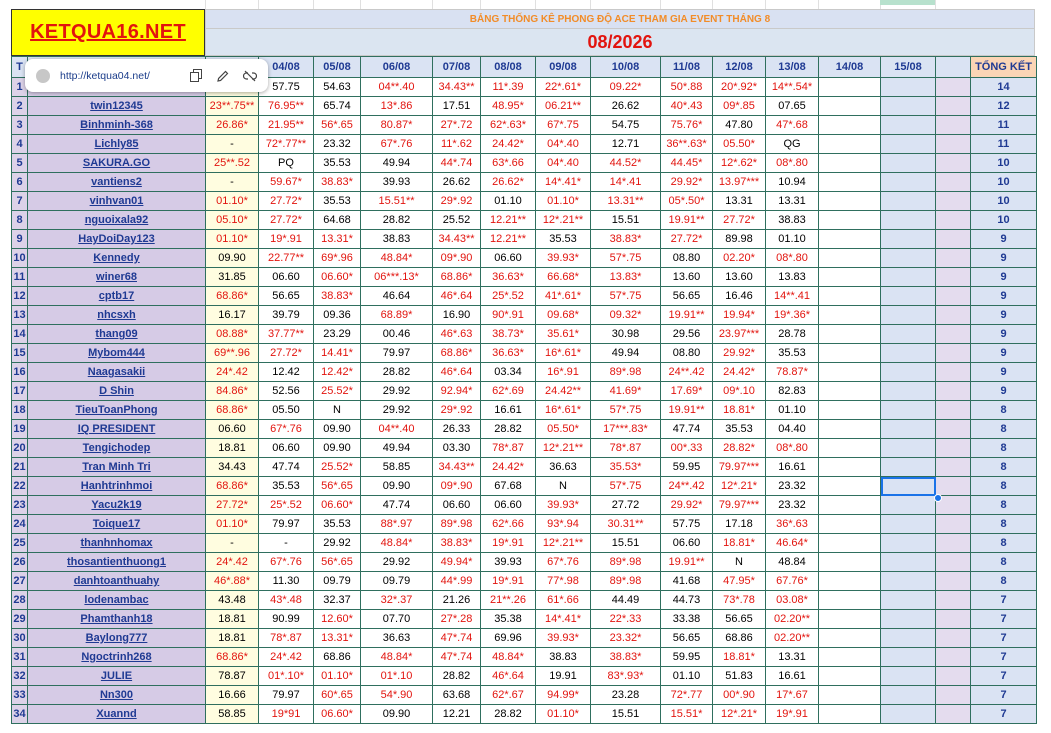  What do you see at coordinates (686, 410) in the screenshot?
I see `score-cell: 19.91**` at bounding box center [686, 410].